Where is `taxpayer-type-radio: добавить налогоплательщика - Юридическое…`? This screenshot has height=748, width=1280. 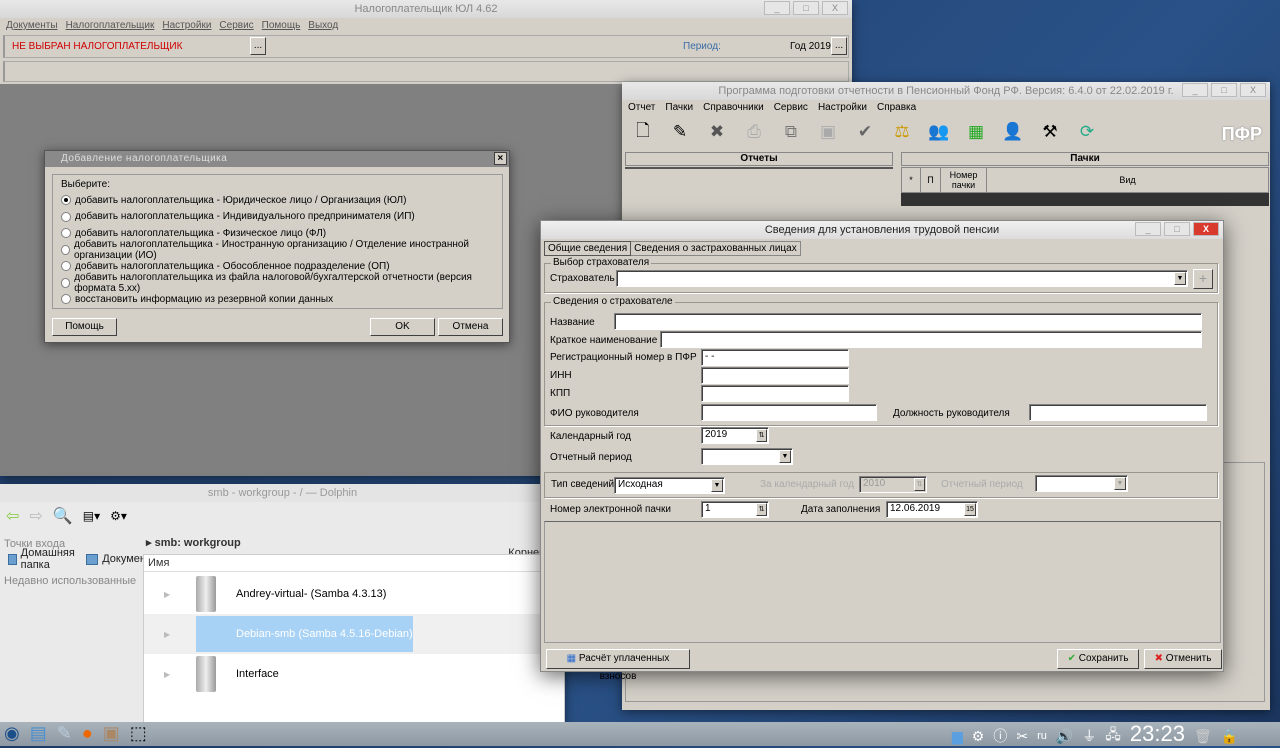
taxpayer-type-radio: добавить налогоплательщика - Юридическое… is located at coordinates (277, 200).